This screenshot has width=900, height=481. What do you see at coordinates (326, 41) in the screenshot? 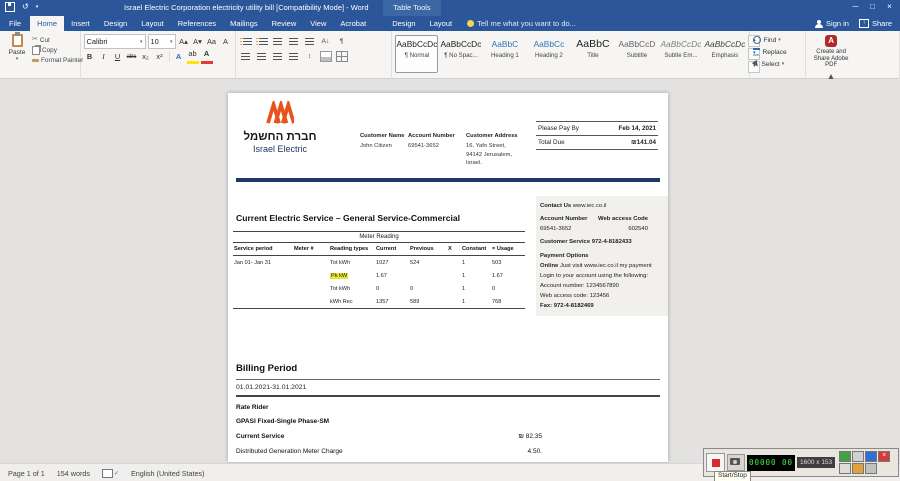
I see `sort-button: A↓` at bounding box center [326, 41].